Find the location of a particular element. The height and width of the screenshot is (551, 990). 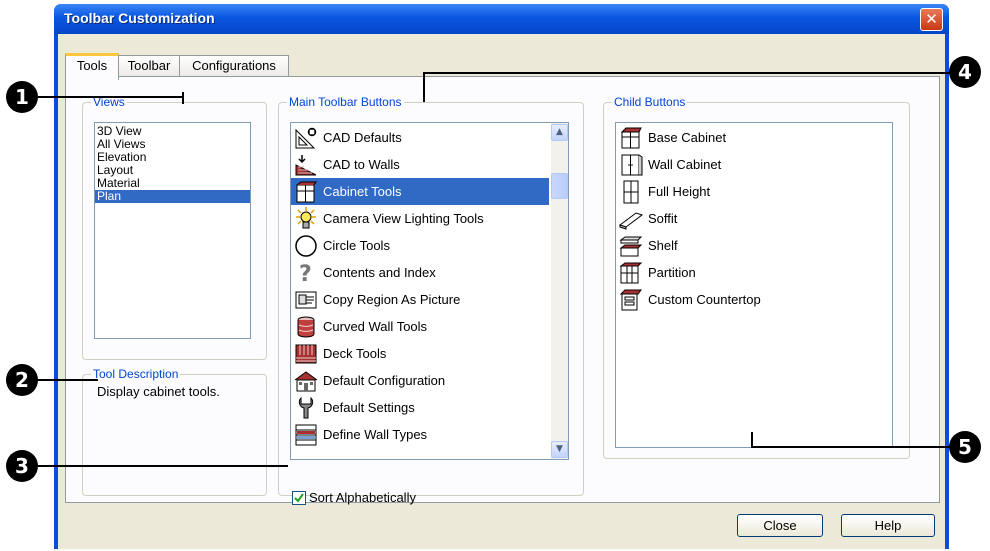

list-item-label: Partition is located at coordinates (672, 272).